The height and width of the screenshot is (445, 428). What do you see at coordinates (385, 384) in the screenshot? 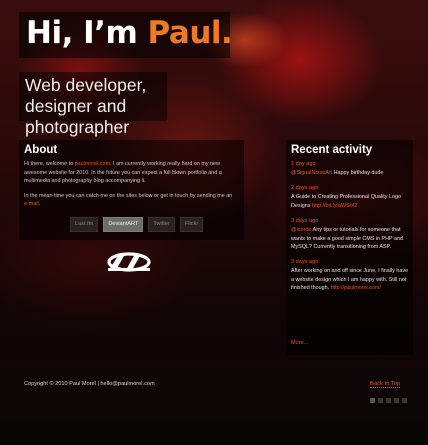
I see `back-to-top-link: Back to Top` at bounding box center [385, 384].